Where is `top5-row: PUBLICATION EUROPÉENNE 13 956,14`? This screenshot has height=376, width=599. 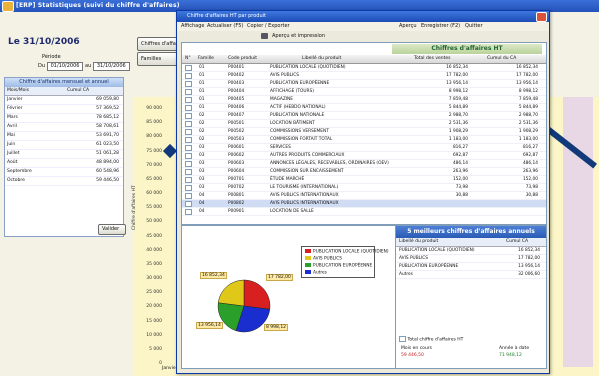 top5-row: PUBLICATION EUROPÉENNE 13 956,14 is located at coordinates (471, 267).